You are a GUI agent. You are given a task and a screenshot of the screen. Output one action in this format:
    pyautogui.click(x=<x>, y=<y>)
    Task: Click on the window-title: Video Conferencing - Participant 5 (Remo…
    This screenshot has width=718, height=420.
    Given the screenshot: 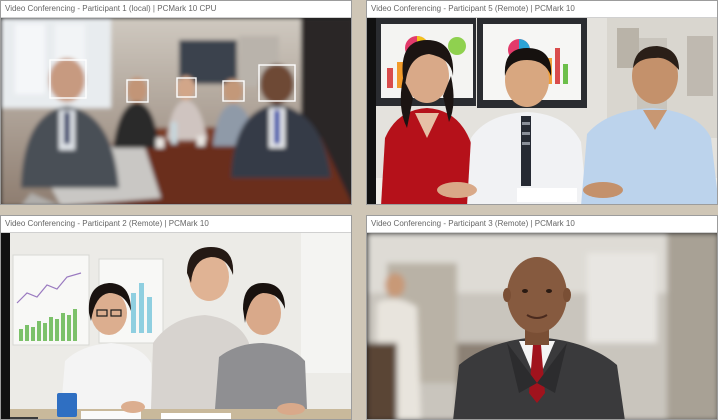 What is the action you would take?
    pyautogui.click(x=542, y=9)
    